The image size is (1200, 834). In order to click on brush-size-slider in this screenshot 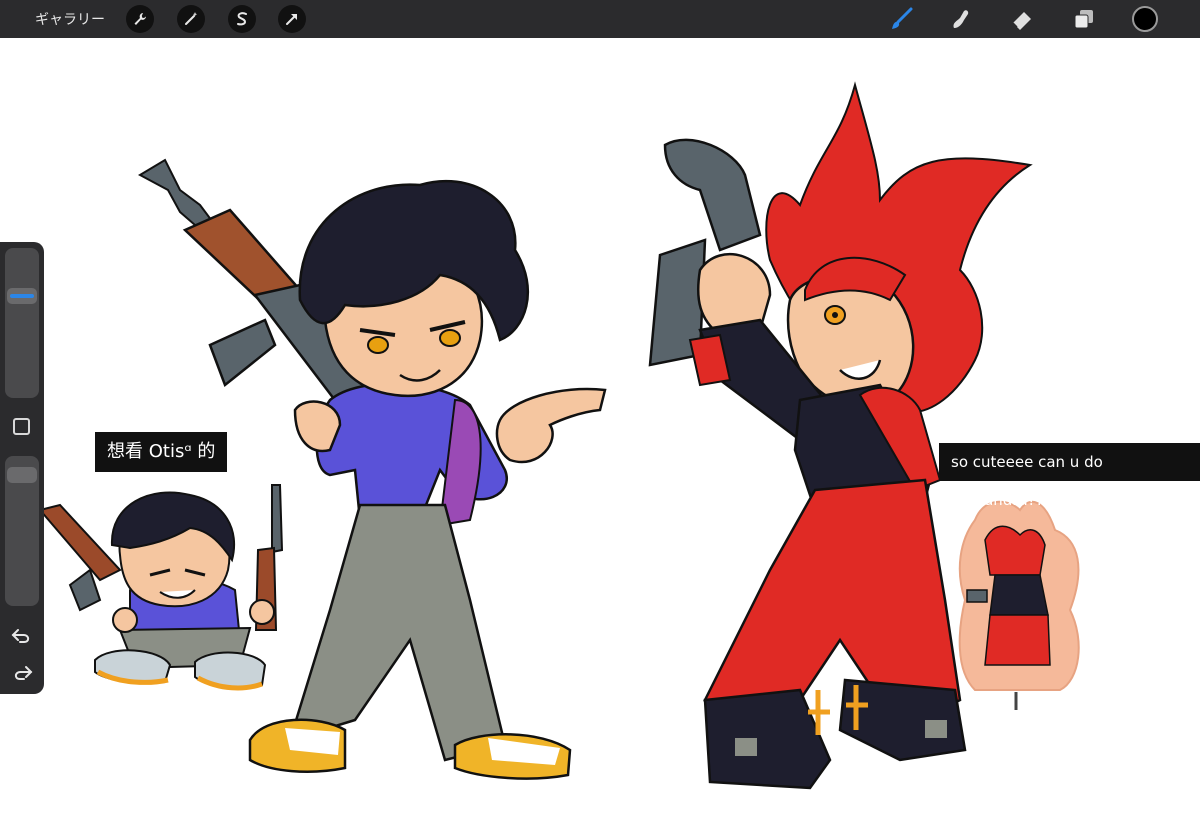, I will do `click(22, 323)`.